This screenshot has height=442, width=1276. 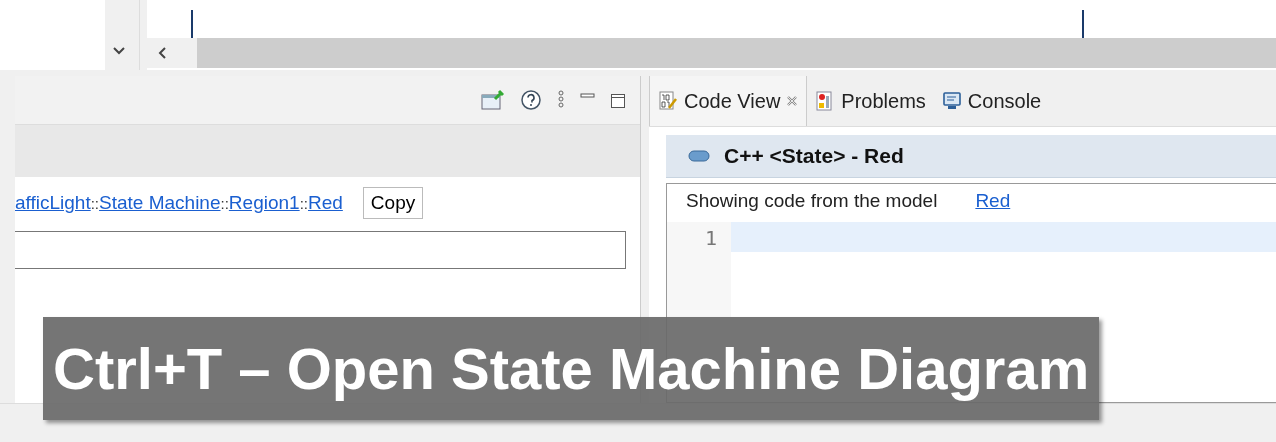 What do you see at coordinates (119, 51) in the screenshot?
I see `chevron-down-icon` at bounding box center [119, 51].